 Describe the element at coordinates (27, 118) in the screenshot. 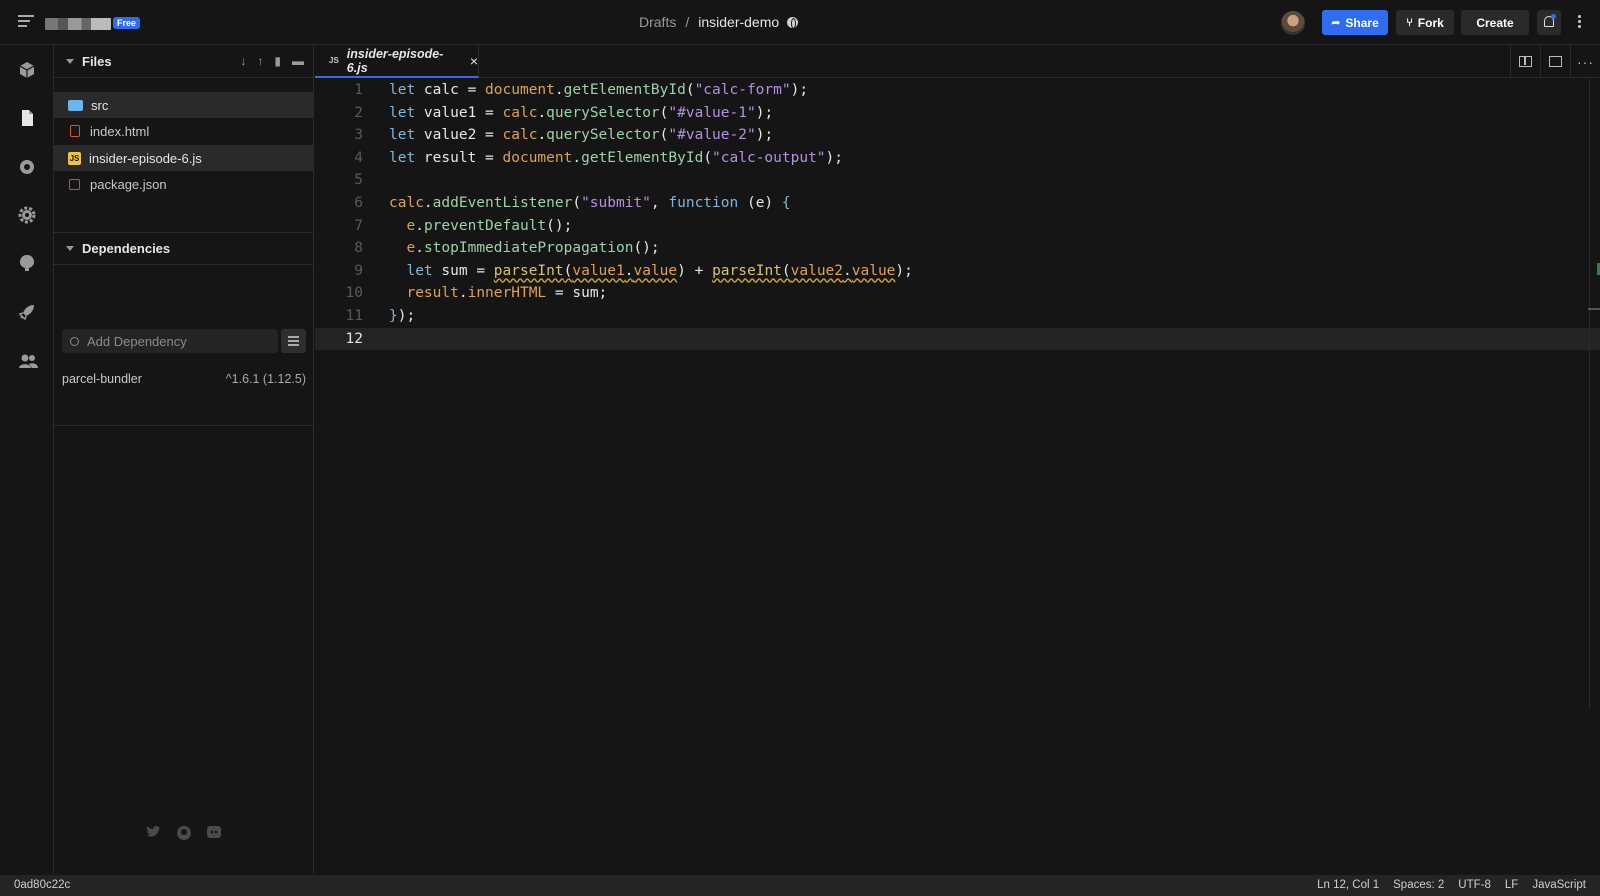

I see `file-icon` at that location.